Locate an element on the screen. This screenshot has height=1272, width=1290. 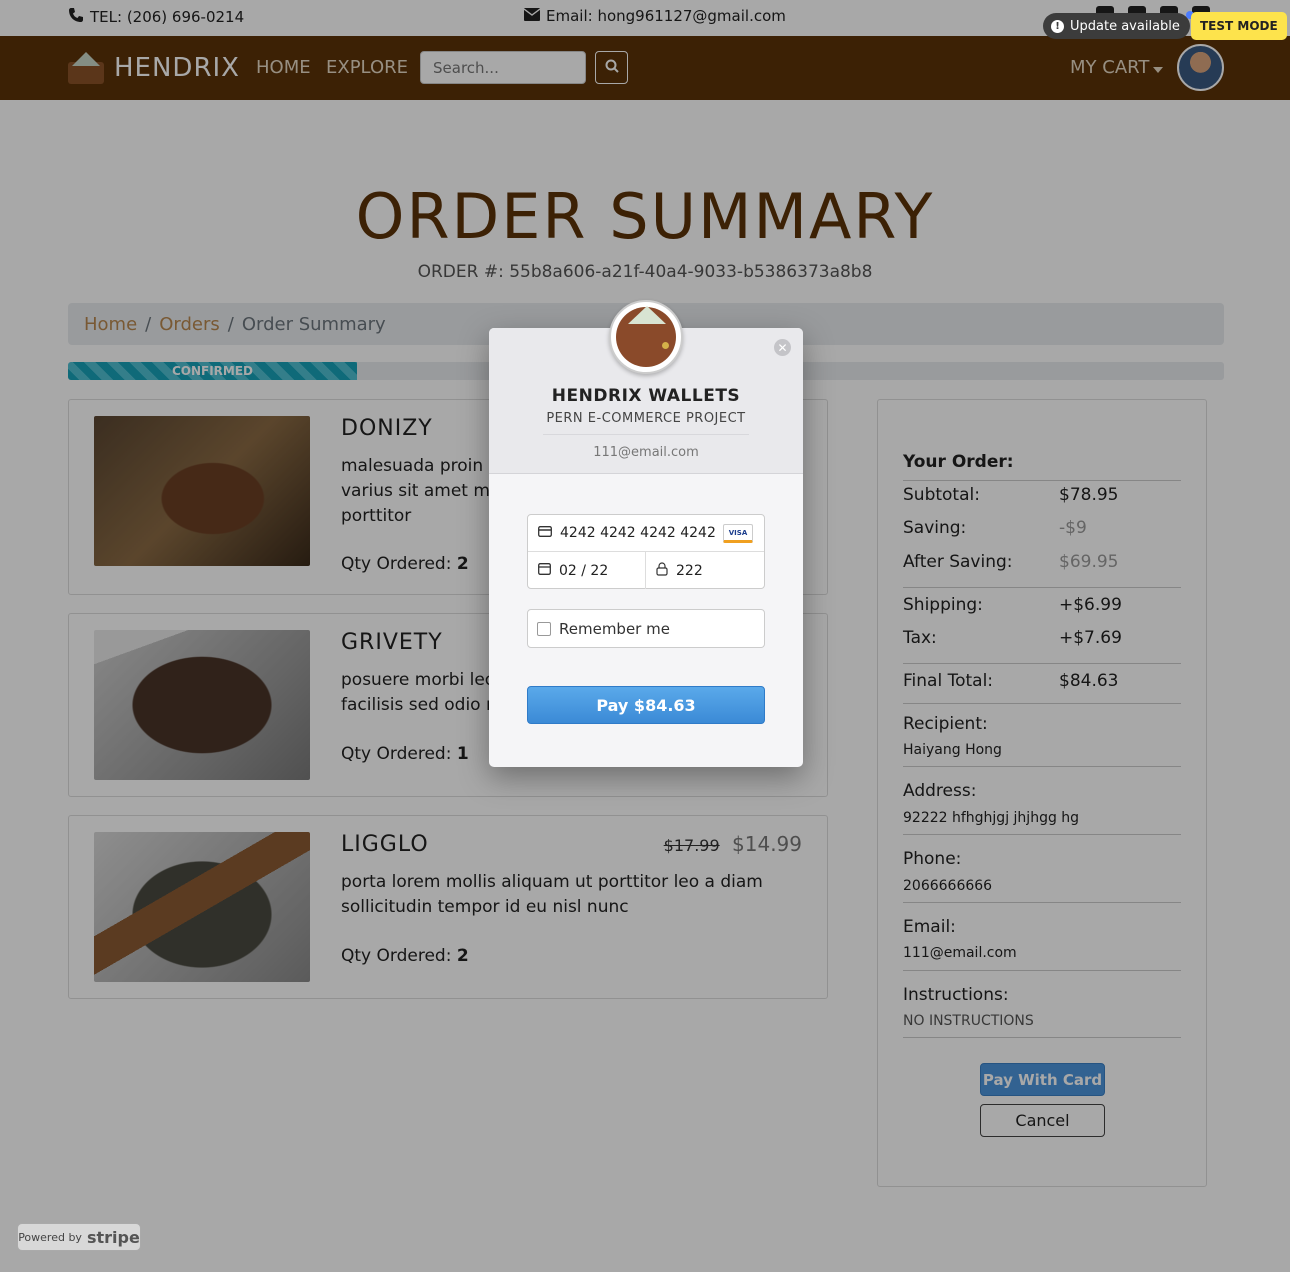
merchant-description: PERN E-COMMERCE PROJECT is located at coordinates (646, 418).